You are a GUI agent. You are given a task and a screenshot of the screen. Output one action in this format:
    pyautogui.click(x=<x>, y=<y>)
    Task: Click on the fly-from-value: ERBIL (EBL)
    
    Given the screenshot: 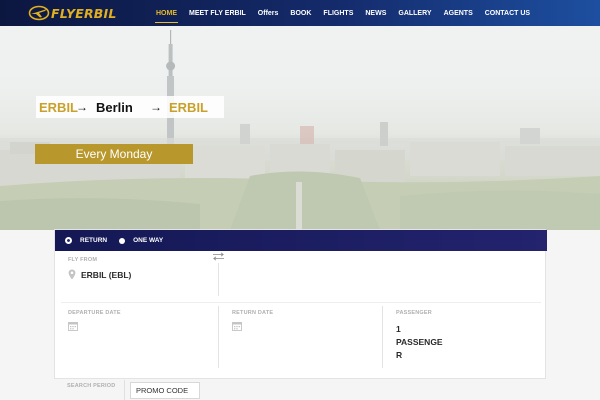 What is the action you would take?
    pyautogui.click(x=106, y=275)
    